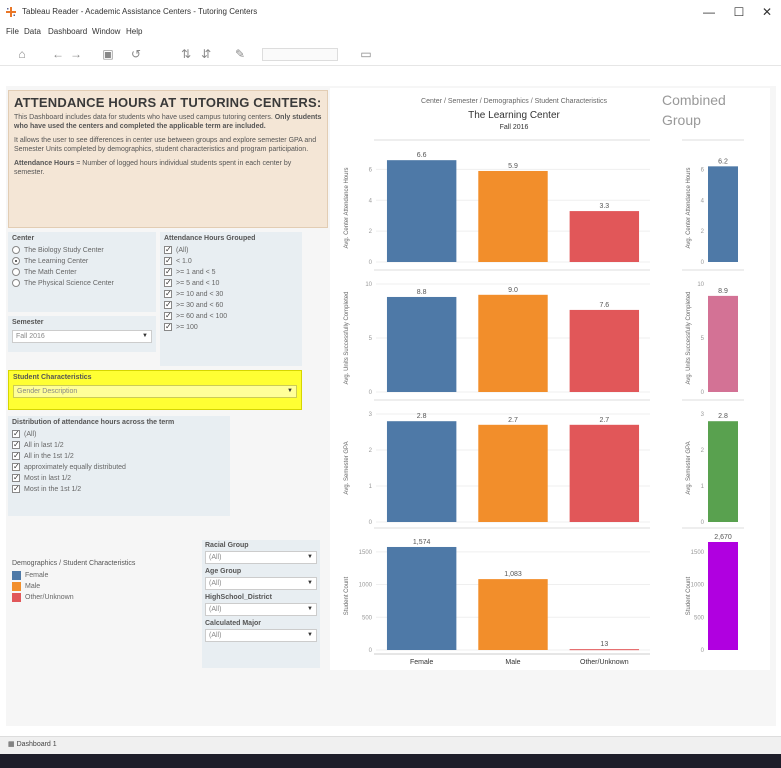  I want to click on distribution-option: Most in last 1/2, so click(119, 478).